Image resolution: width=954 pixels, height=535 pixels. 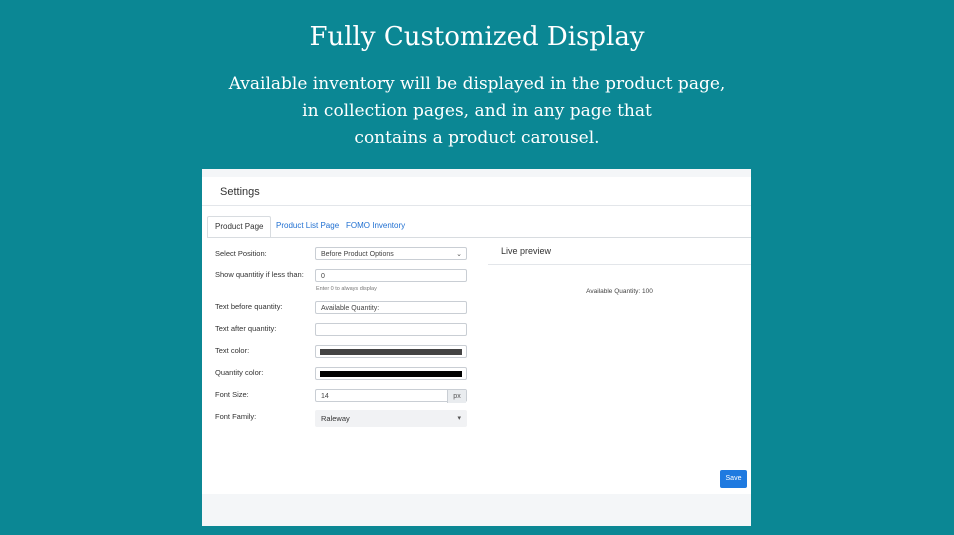 What do you see at coordinates (477, 138) in the screenshot?
I see `hero-line: contains a product carousel.` at bounding box center [477, 138].